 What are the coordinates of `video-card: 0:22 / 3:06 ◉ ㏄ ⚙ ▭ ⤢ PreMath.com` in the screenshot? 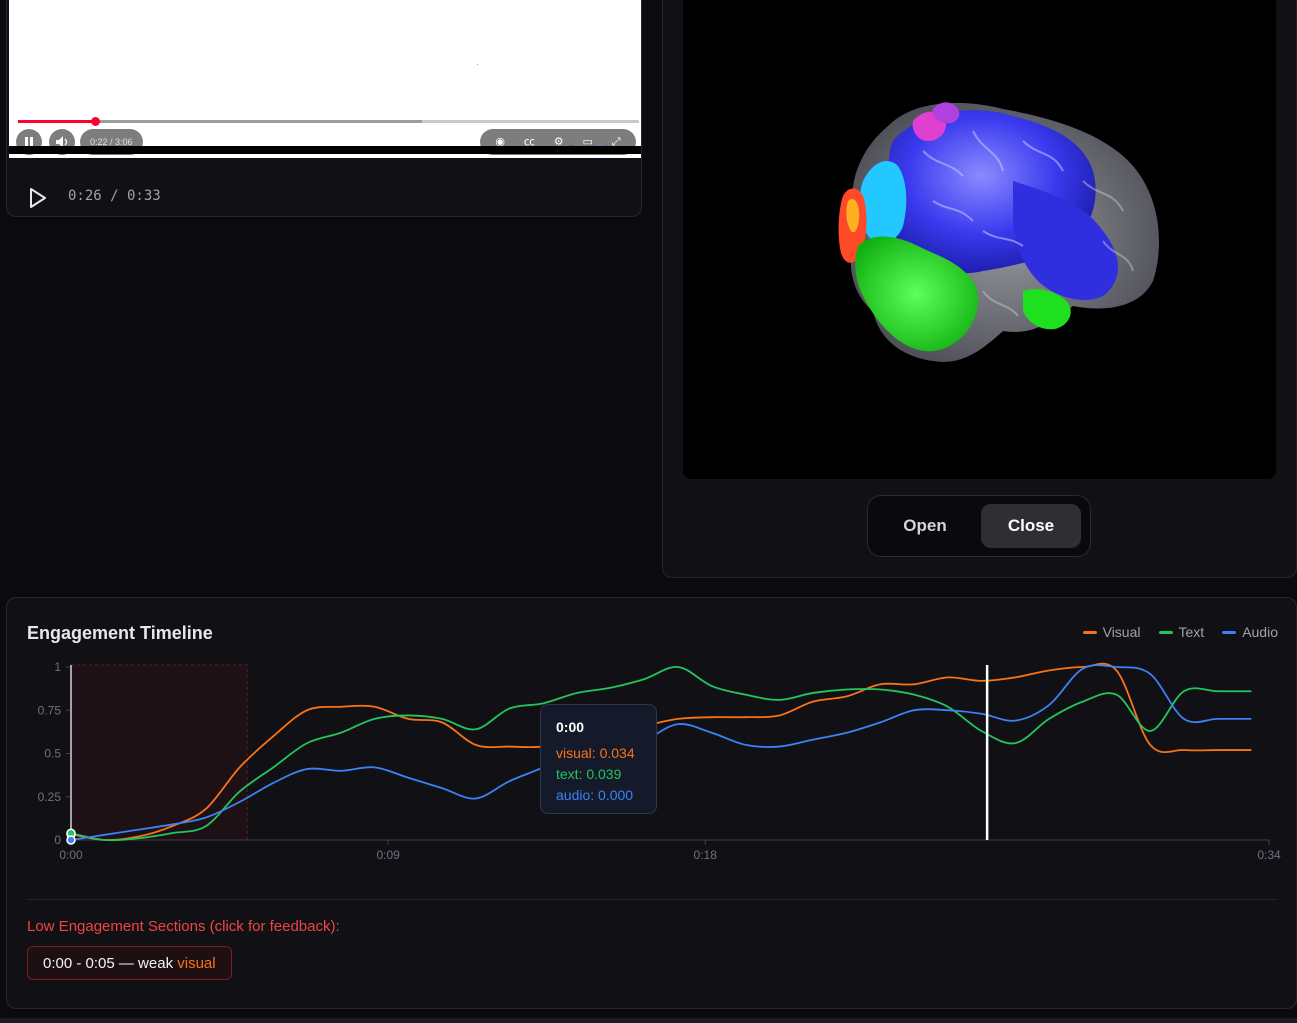 It's located at (324, 108).